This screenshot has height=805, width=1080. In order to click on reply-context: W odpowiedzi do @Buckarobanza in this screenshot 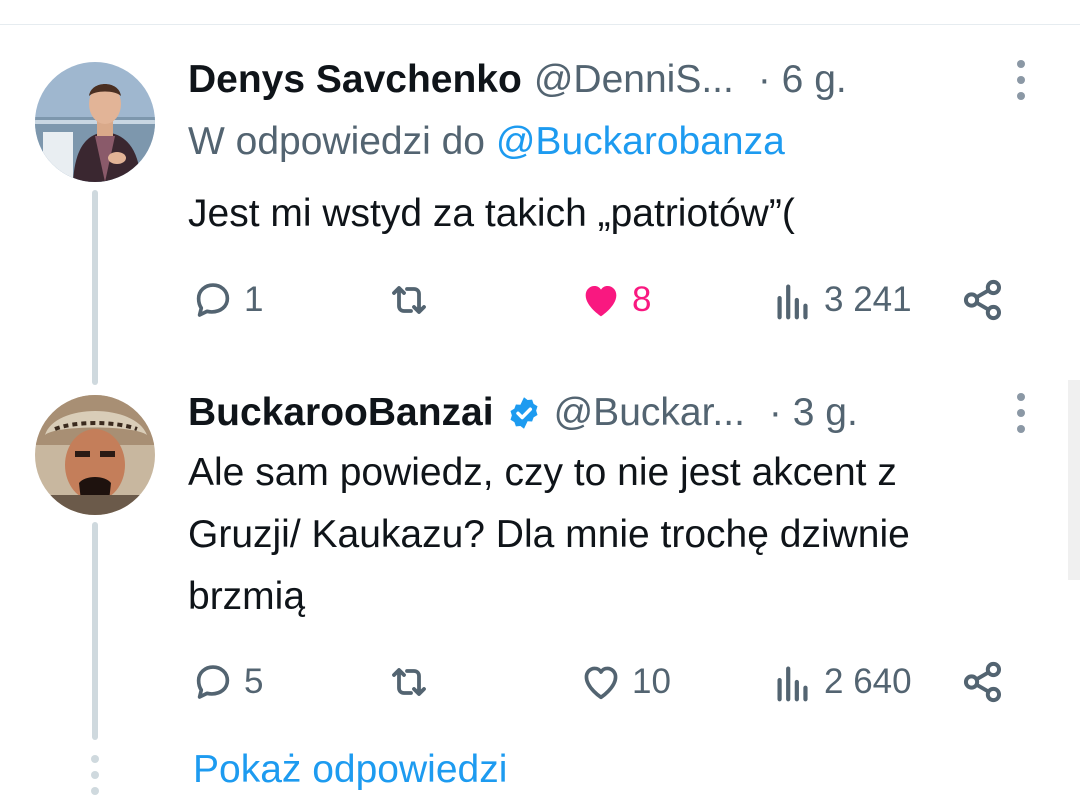, I will do `click(486, 142)`.